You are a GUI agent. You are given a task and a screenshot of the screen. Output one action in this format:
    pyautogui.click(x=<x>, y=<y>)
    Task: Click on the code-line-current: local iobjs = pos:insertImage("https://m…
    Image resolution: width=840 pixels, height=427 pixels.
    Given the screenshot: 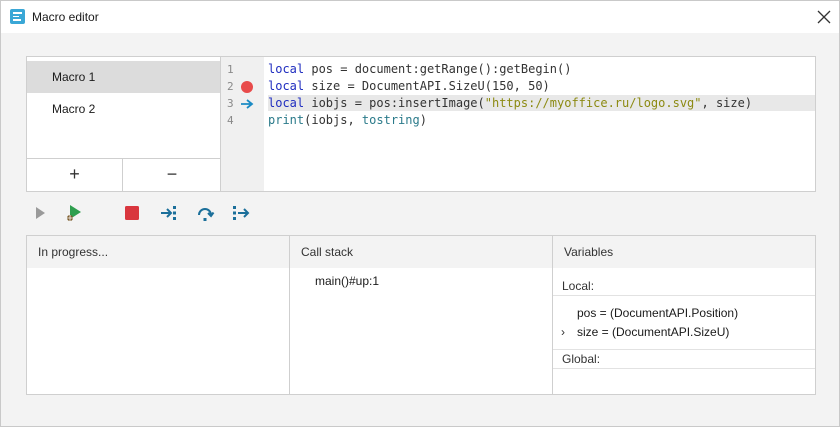 What is the action you would take?
    pyautogui.click(x=541, y=103)
    